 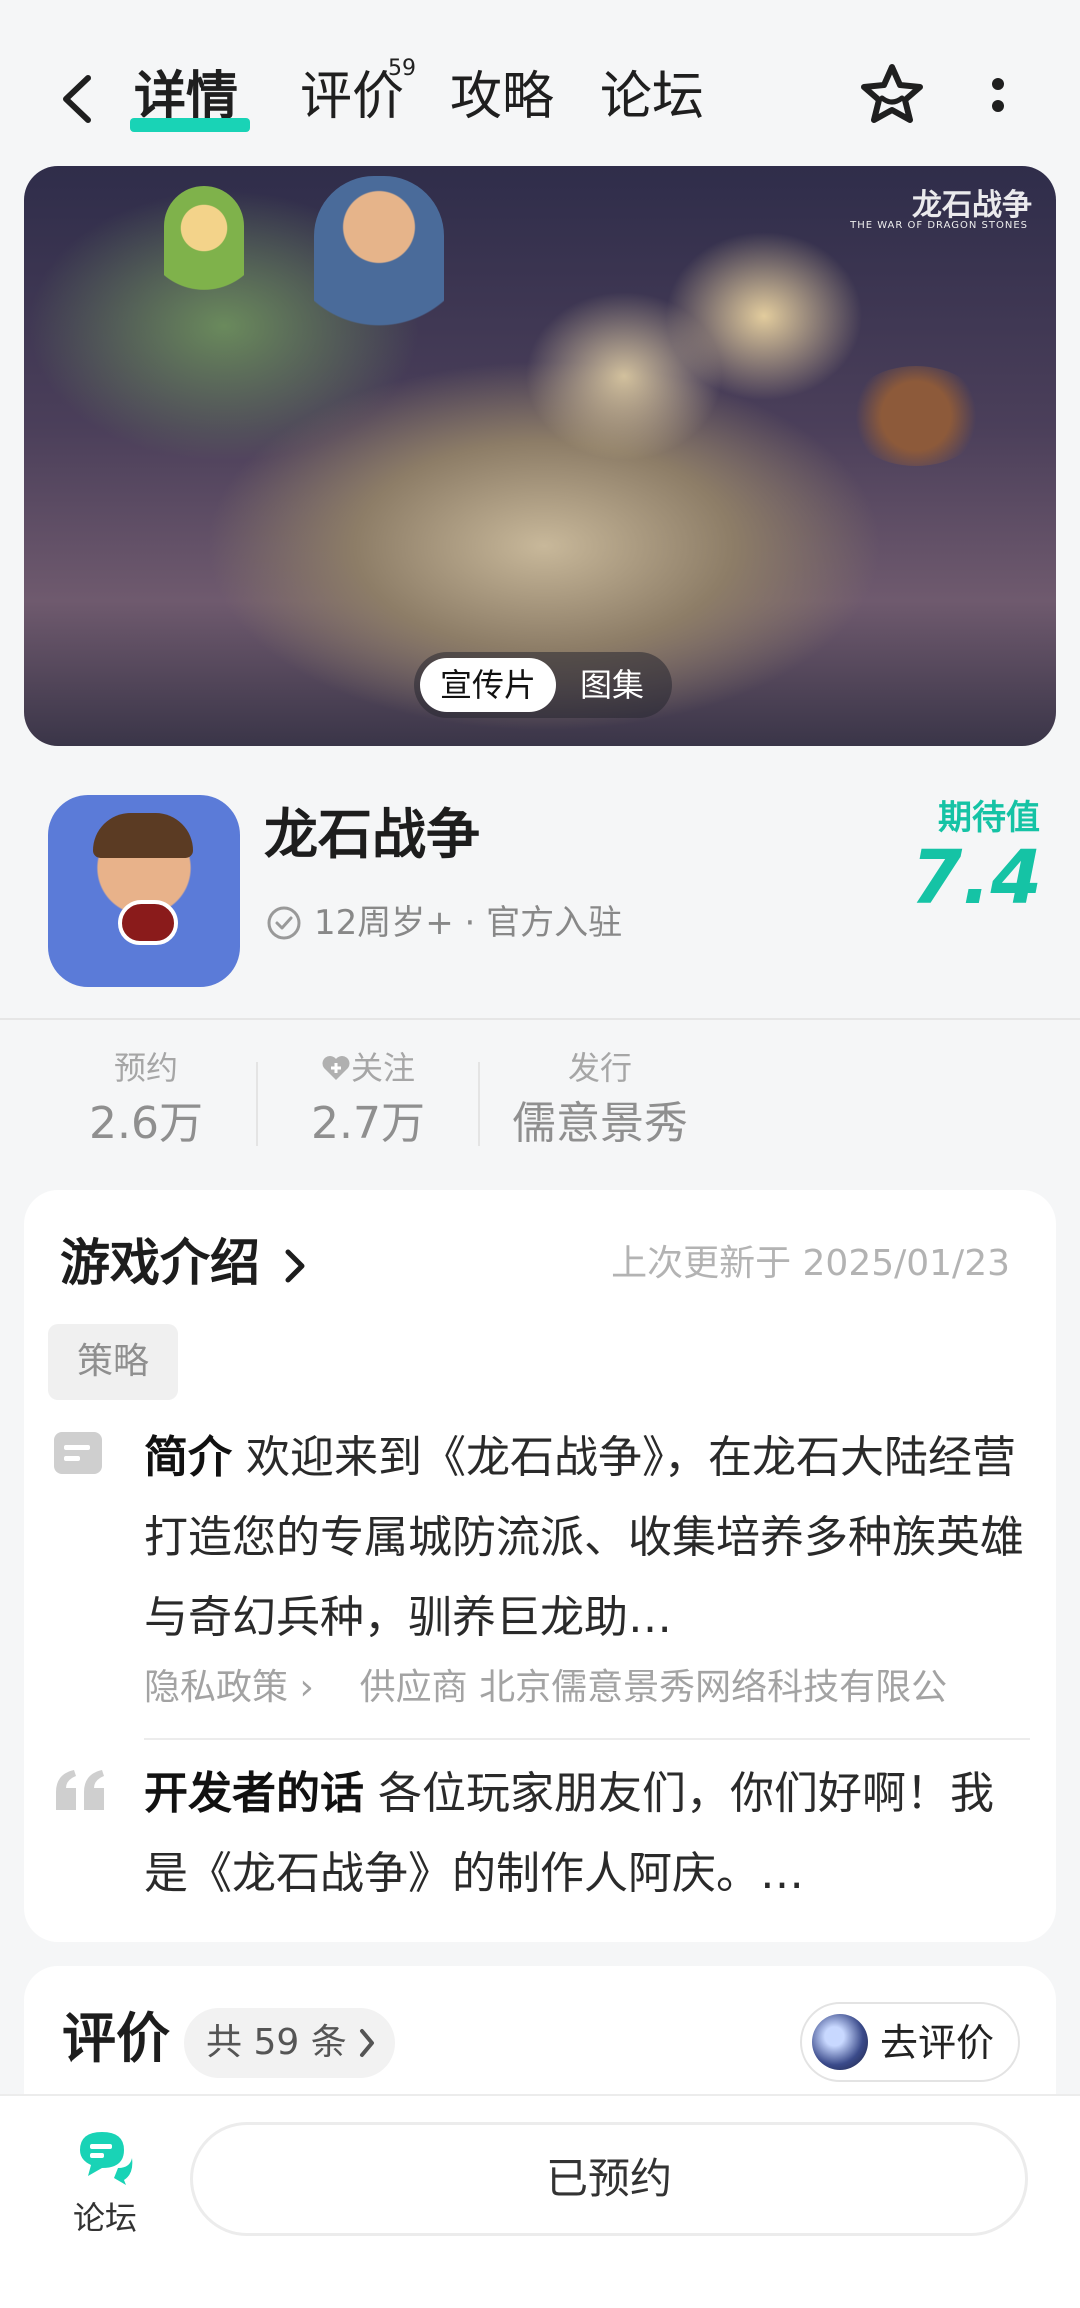 What do you see at coordinates (145, 1068) in the screenshot?
I see `stat-label: 预约` at bounding box center [145, 1068].